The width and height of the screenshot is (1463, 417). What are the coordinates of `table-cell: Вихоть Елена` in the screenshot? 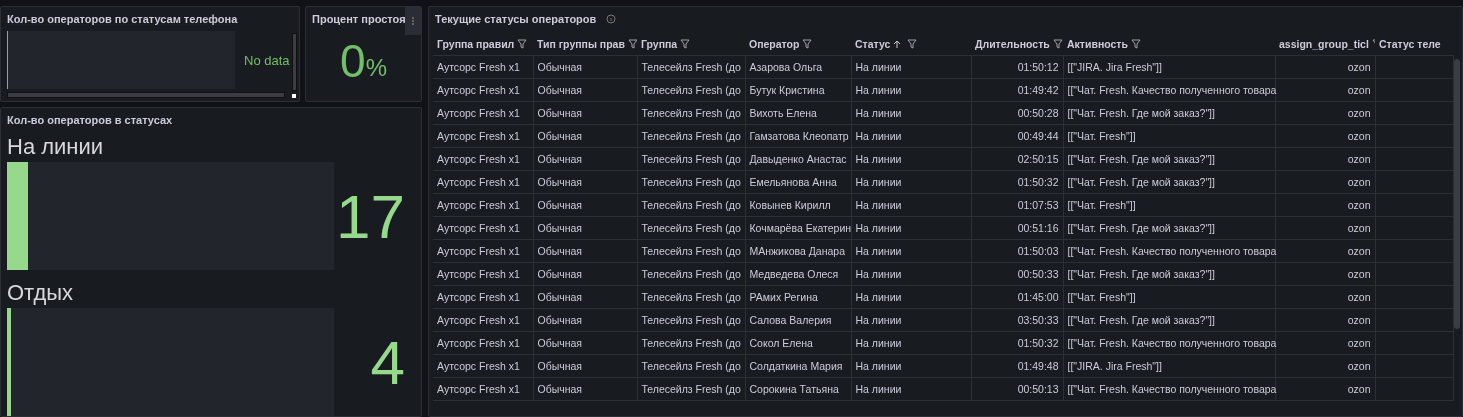 It's located at (798, 113).